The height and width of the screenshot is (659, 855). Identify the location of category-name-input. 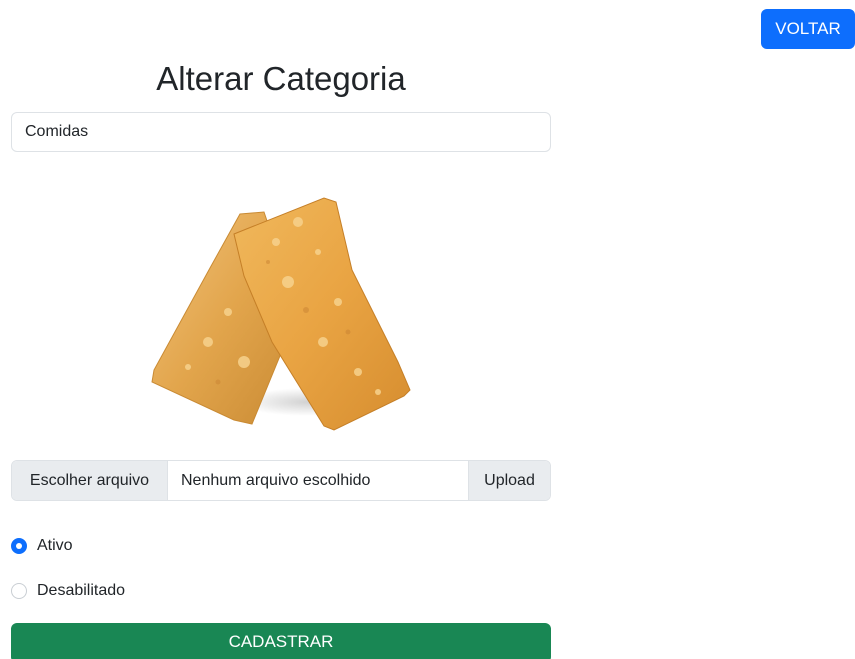
(281, 132).